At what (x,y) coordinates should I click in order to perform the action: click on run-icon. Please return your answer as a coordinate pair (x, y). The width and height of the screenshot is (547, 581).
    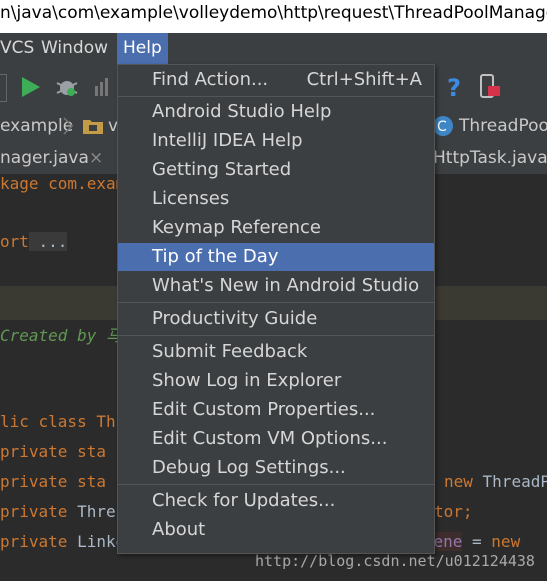
    Looking at the image, I should click on (30, 87).